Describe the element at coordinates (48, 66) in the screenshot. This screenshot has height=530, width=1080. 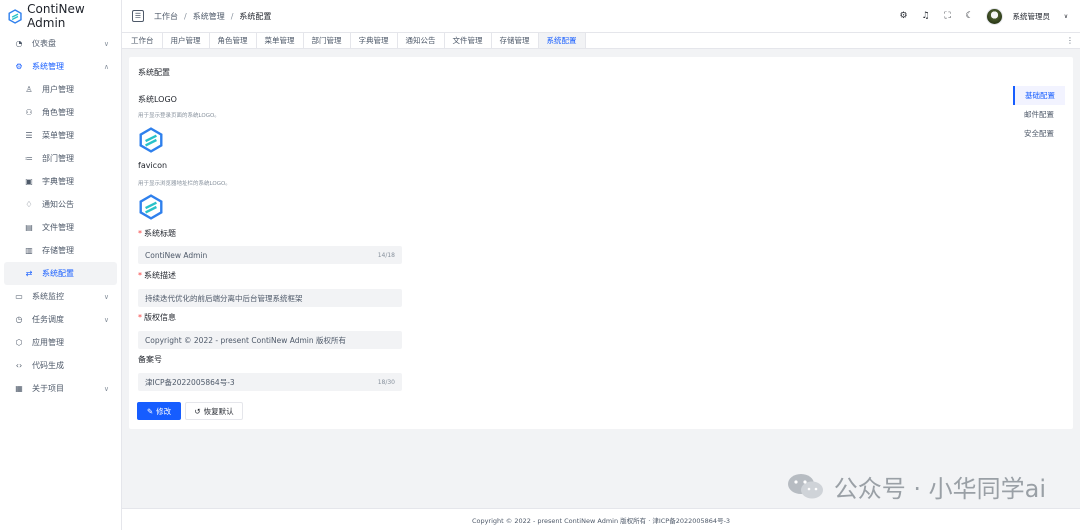
I see `sidebar-item-label: 系统管理` at that location.